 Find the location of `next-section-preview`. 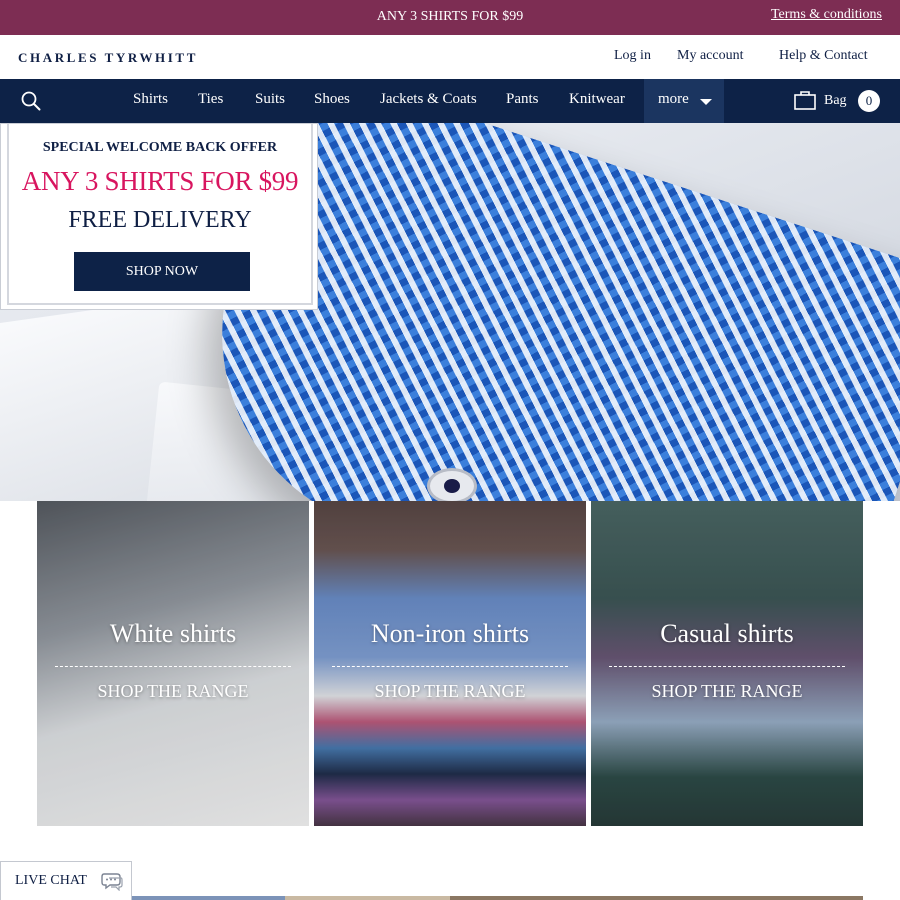

next-section-preview is located at coordinates (450, 898).